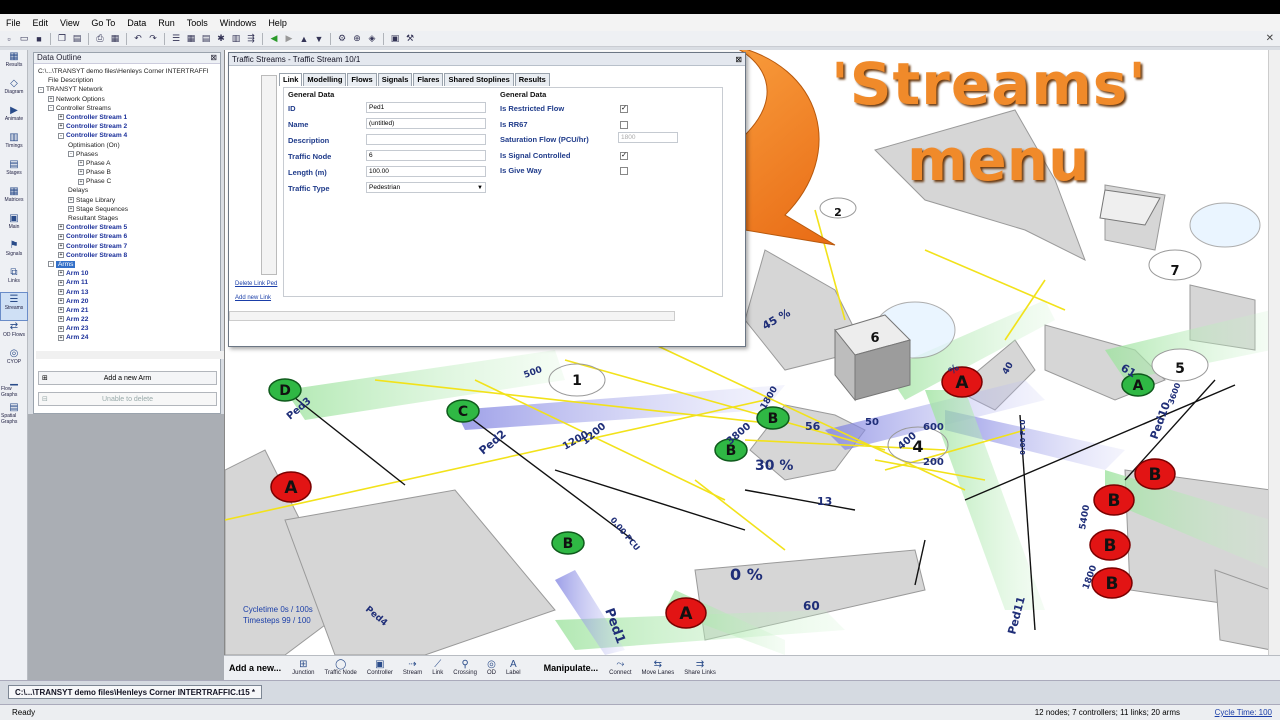 The image size is (1280, 720). I want to click on menu-tools: Tools, so click(197, 23).